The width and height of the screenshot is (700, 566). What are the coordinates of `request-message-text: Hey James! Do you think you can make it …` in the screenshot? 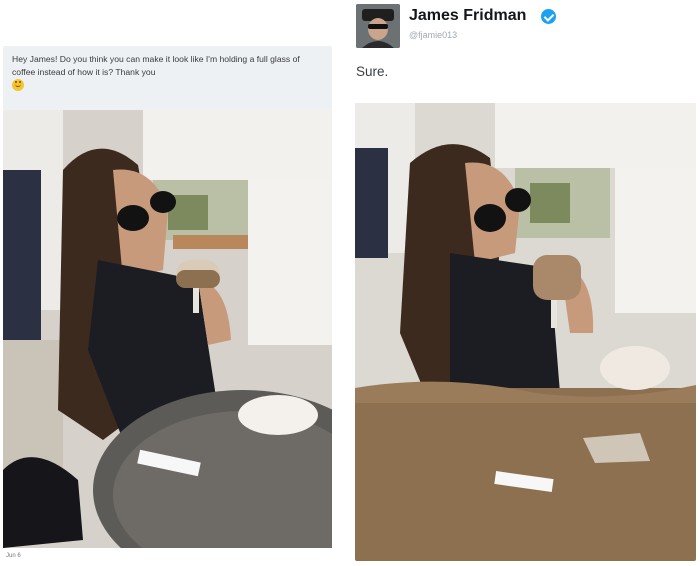 It's located at (156, 65).